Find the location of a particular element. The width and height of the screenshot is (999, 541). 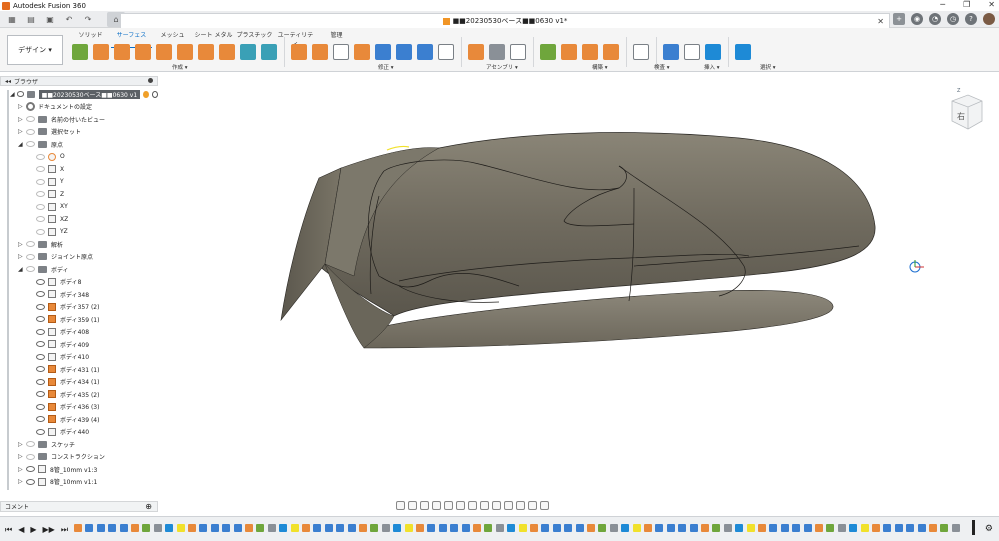

browser-item: O is located at coordinates (79, 157).